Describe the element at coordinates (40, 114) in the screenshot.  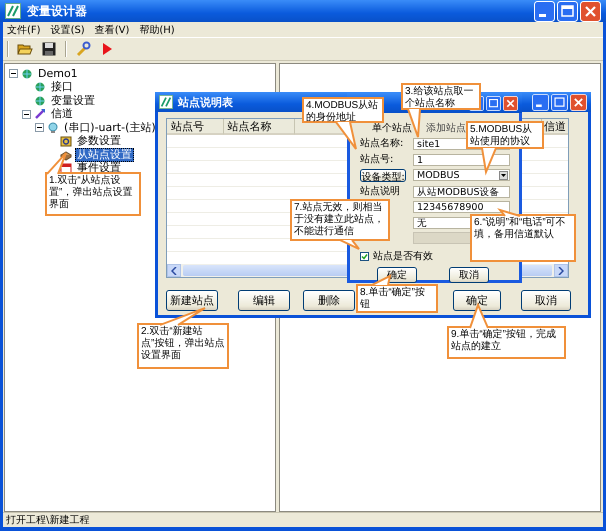
I see `arrows-icon` at that location.